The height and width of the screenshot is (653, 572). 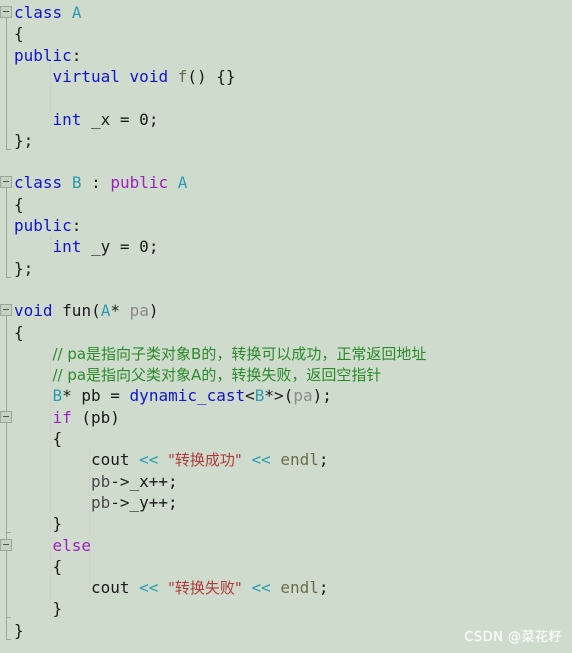 I want to click on code-token: * pb =, so click(x=96, y=396).